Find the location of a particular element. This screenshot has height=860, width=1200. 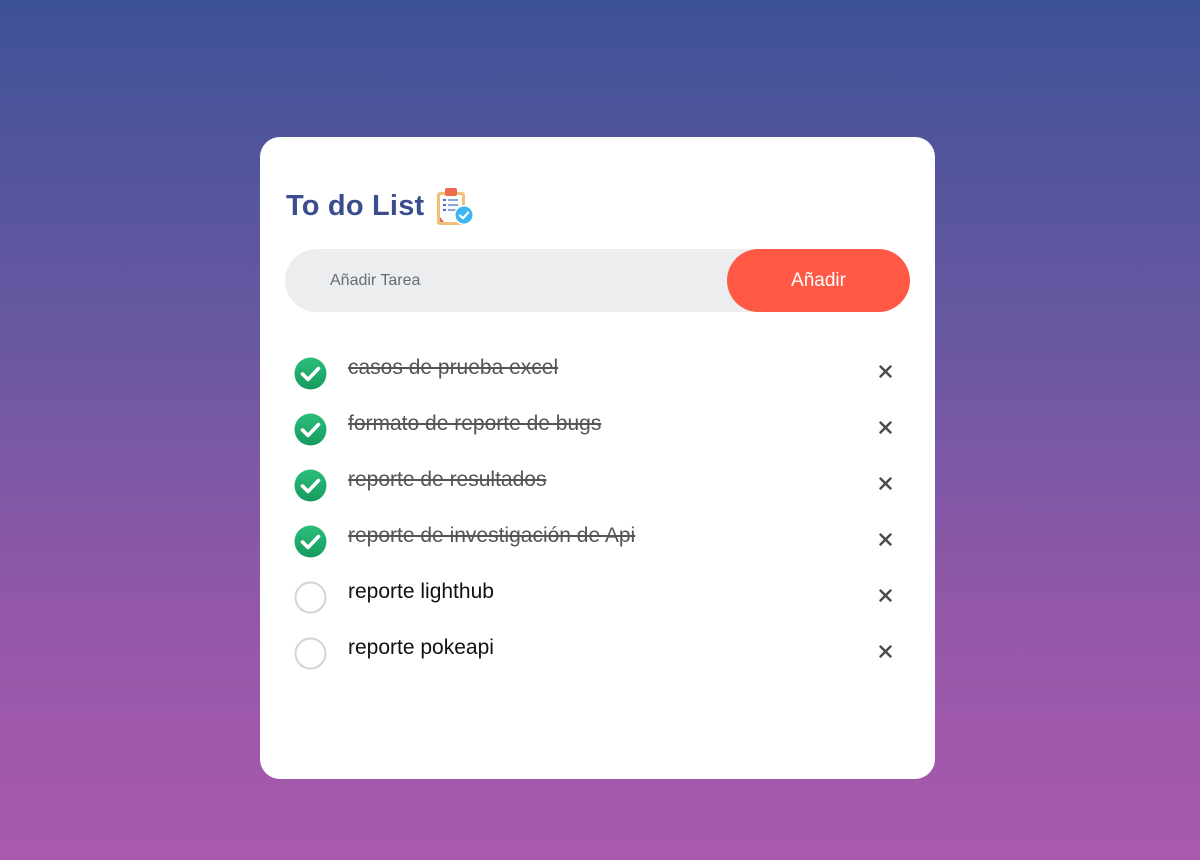

page-title: To do List is located at coordinates (355, 205).